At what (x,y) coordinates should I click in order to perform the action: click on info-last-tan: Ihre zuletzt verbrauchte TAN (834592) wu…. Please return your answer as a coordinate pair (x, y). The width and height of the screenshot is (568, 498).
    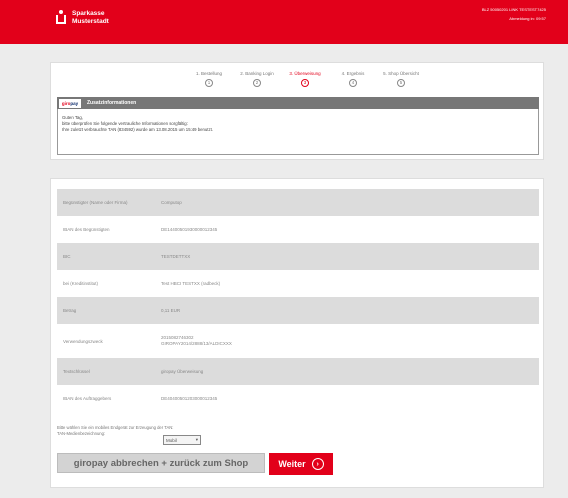
    Looking at the image, I should click on (138, 129).